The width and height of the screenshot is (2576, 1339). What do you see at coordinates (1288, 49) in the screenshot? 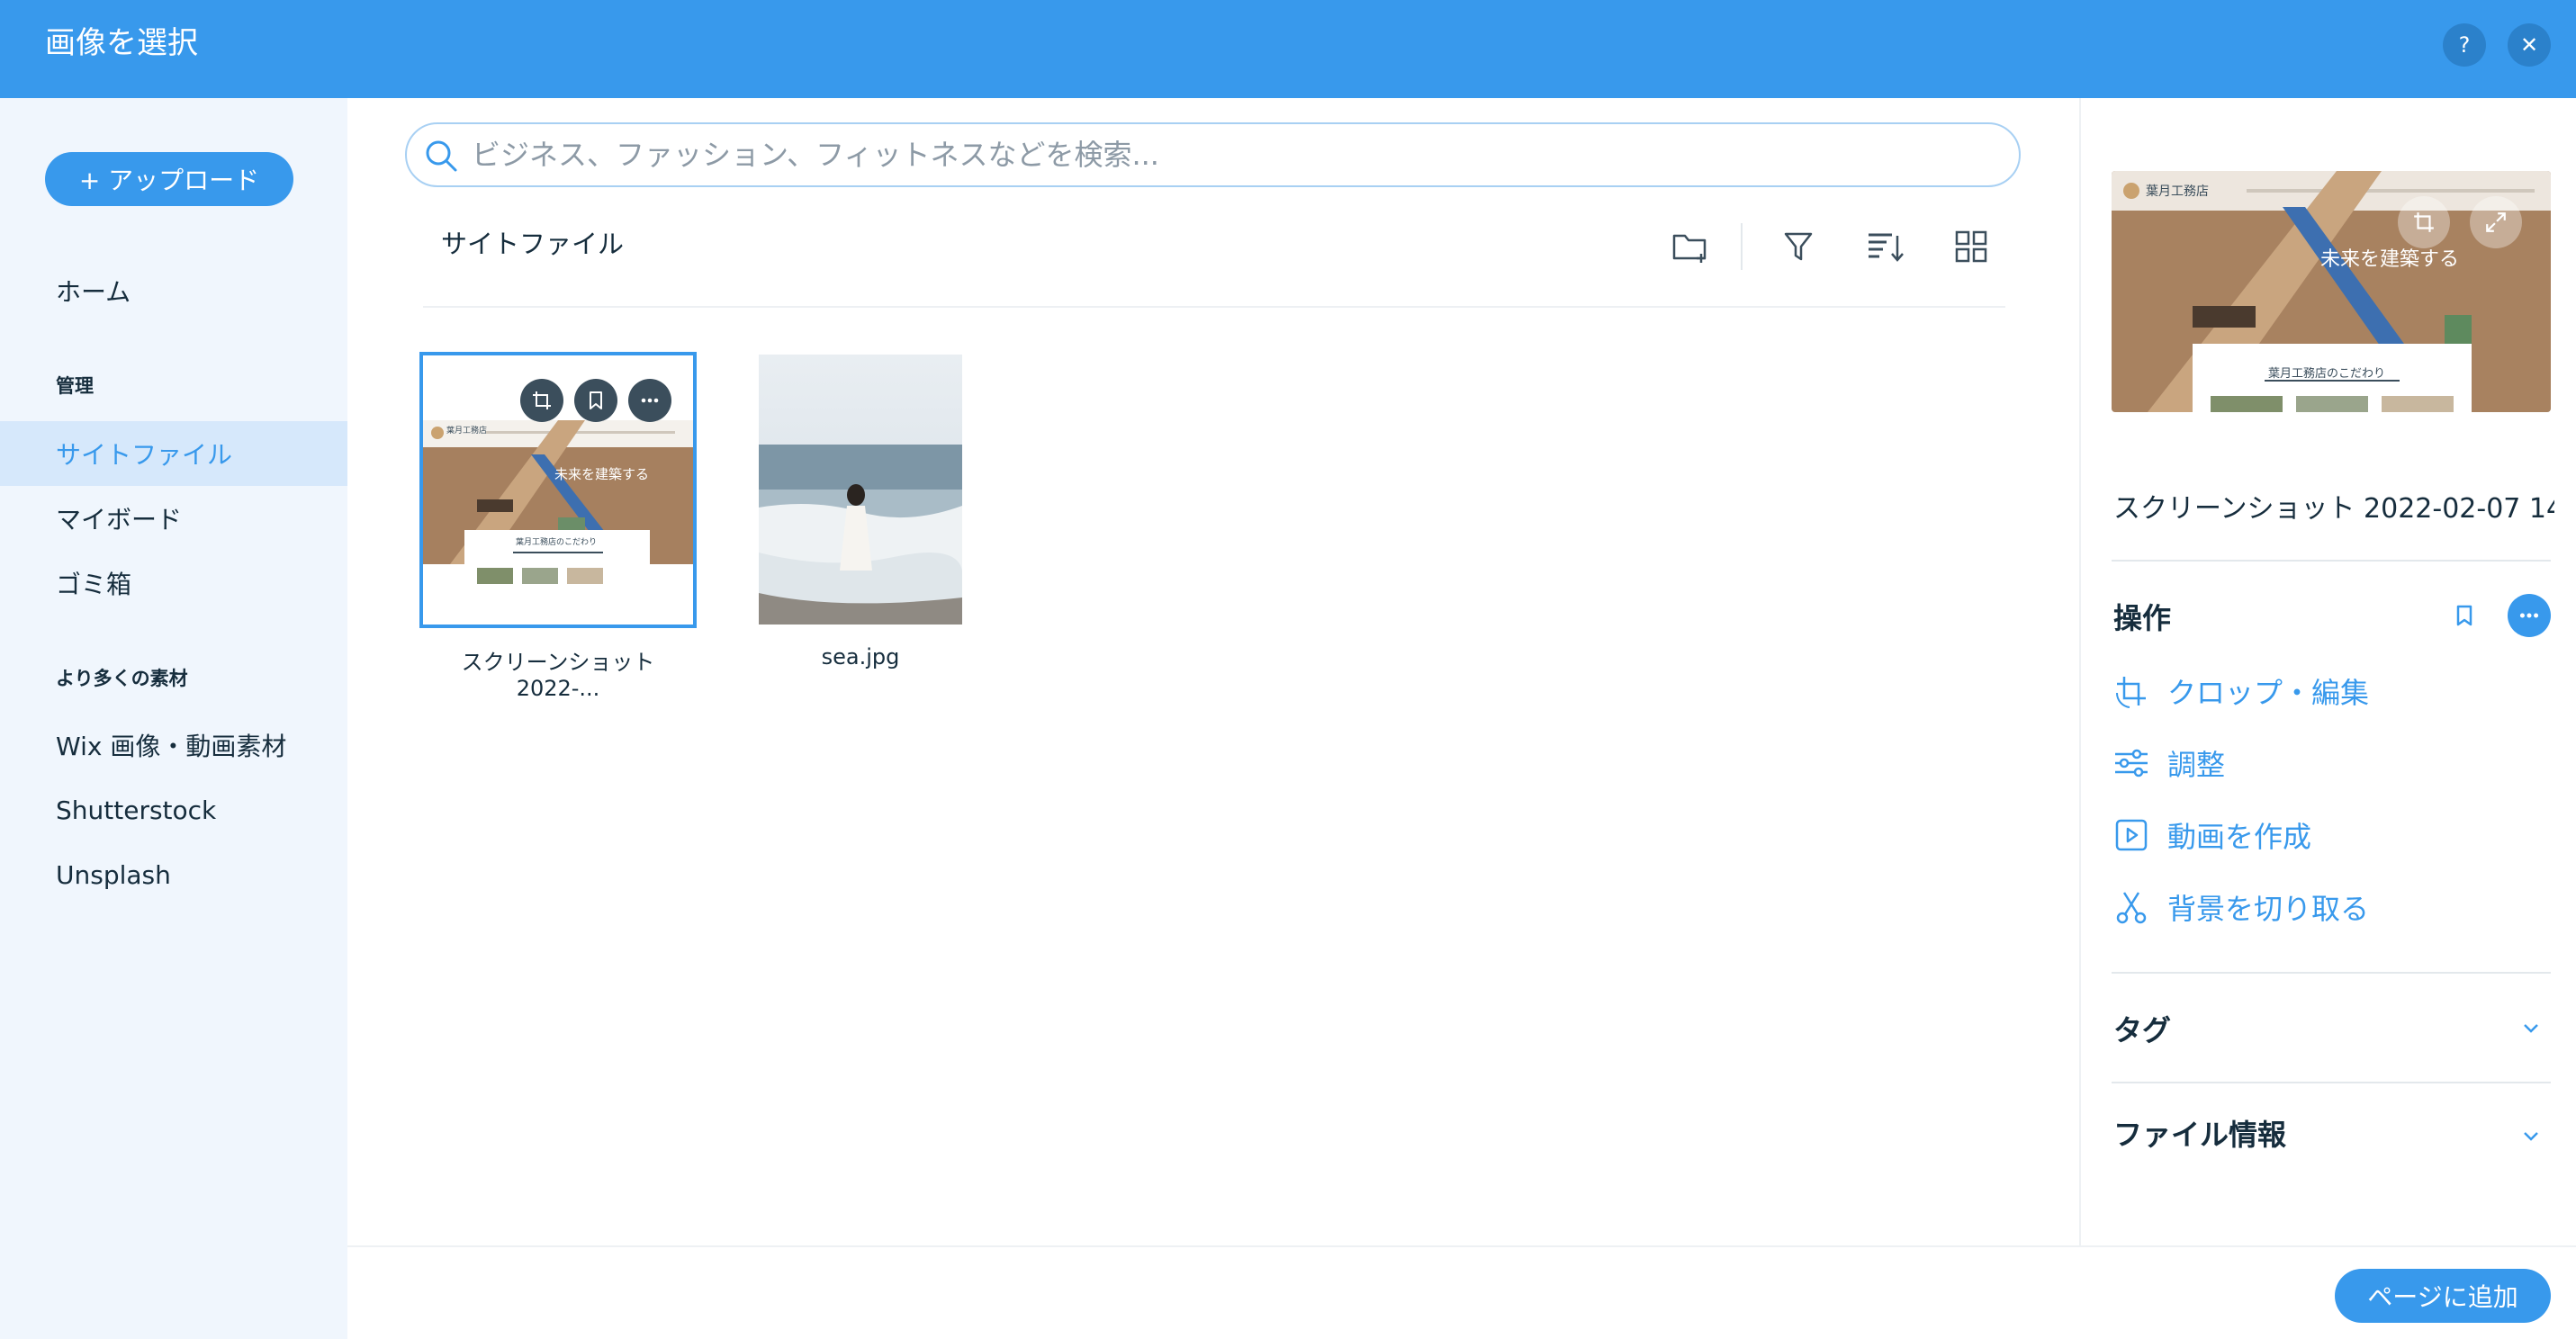
I see `dialog-header: 画像を選択 ? ✕` at bounding box center [1288, 49].